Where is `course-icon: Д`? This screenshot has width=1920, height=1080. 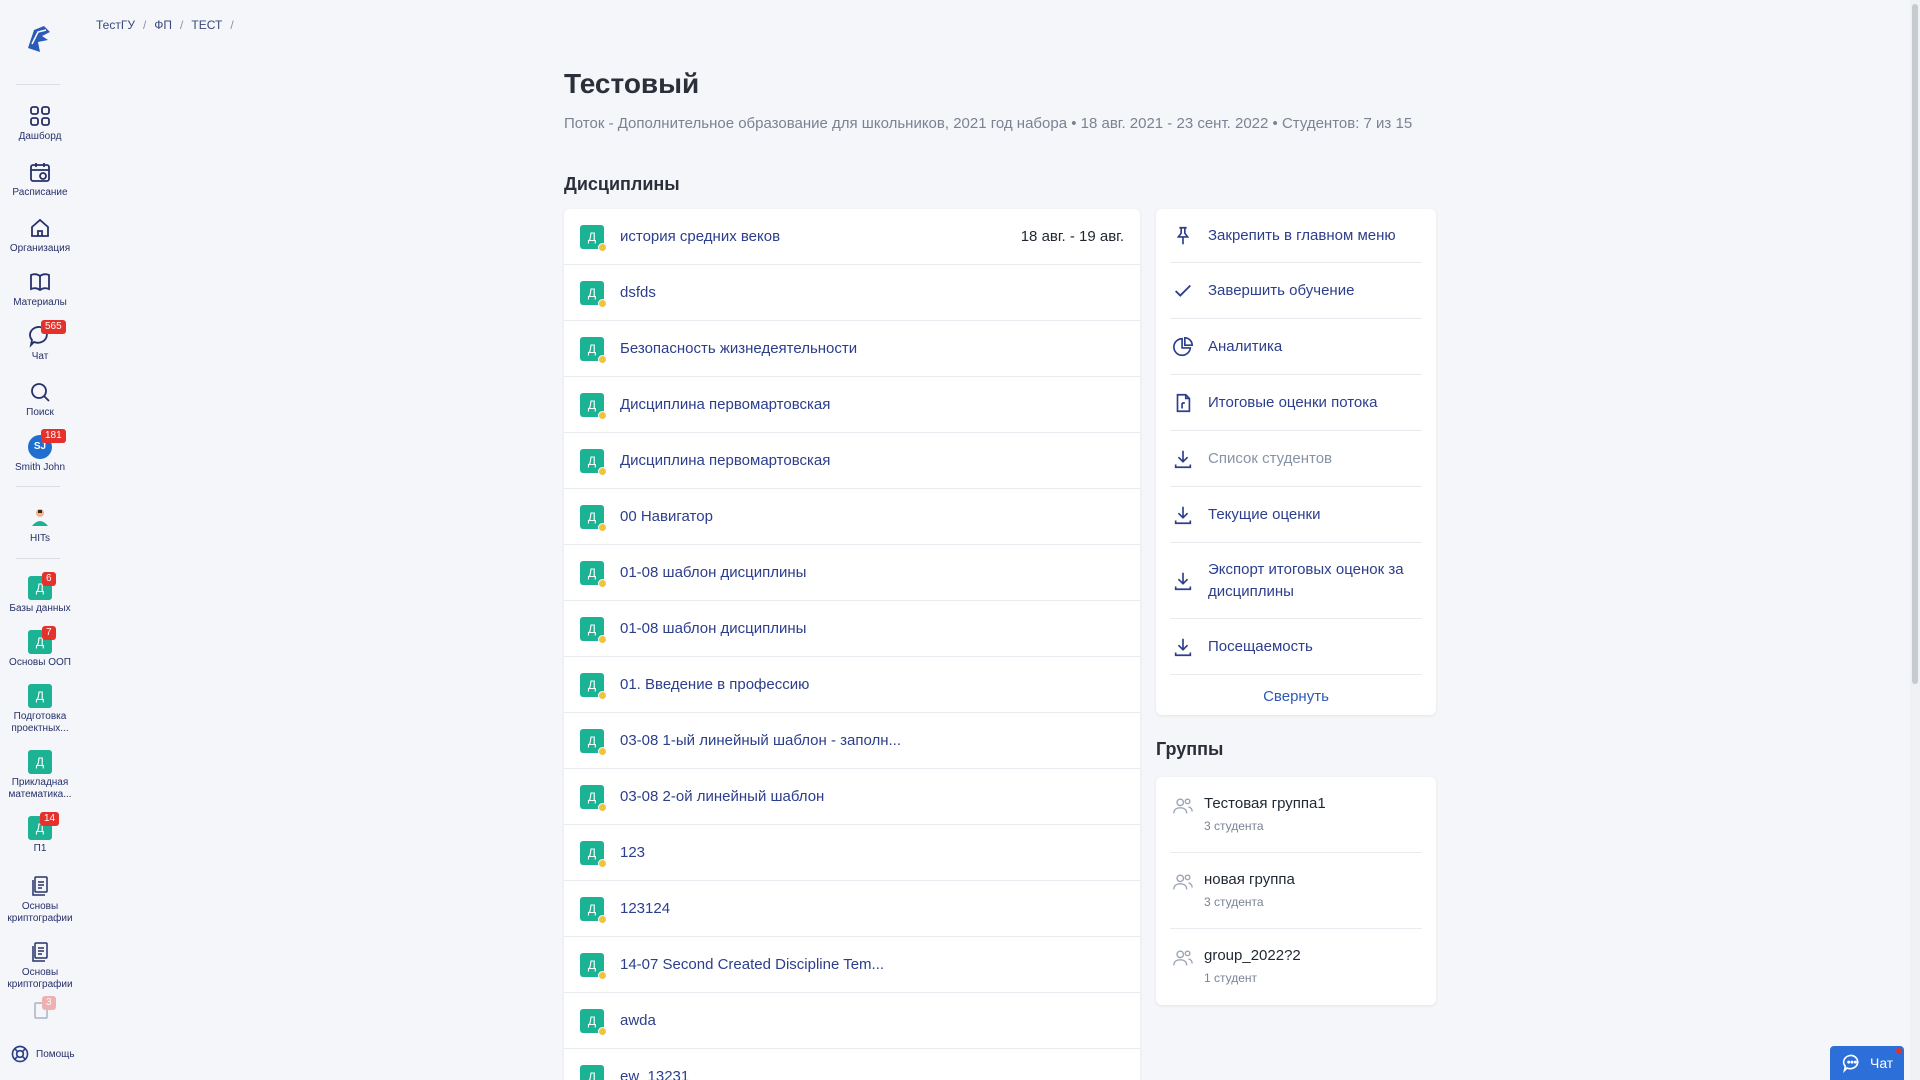
course-icon: Д is located at coordinates (40, 696).